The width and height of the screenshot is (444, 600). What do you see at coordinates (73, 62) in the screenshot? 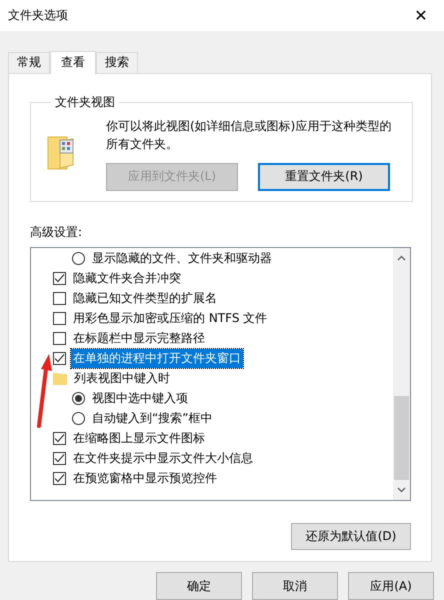
I see `tab: 查看` at bounding box center [73, 62].